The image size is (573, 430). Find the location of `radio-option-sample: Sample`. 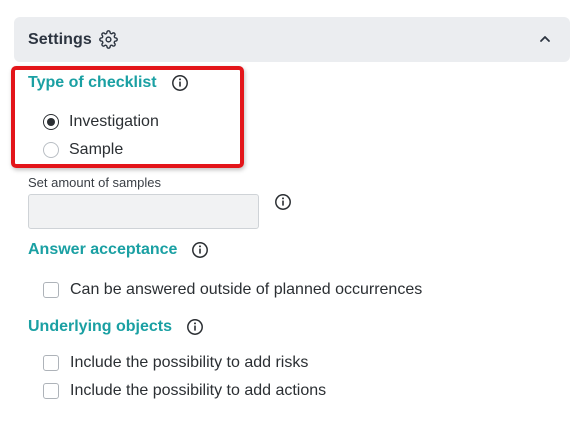

radio-option-sample: Sample is located at coordinates (83, 150).